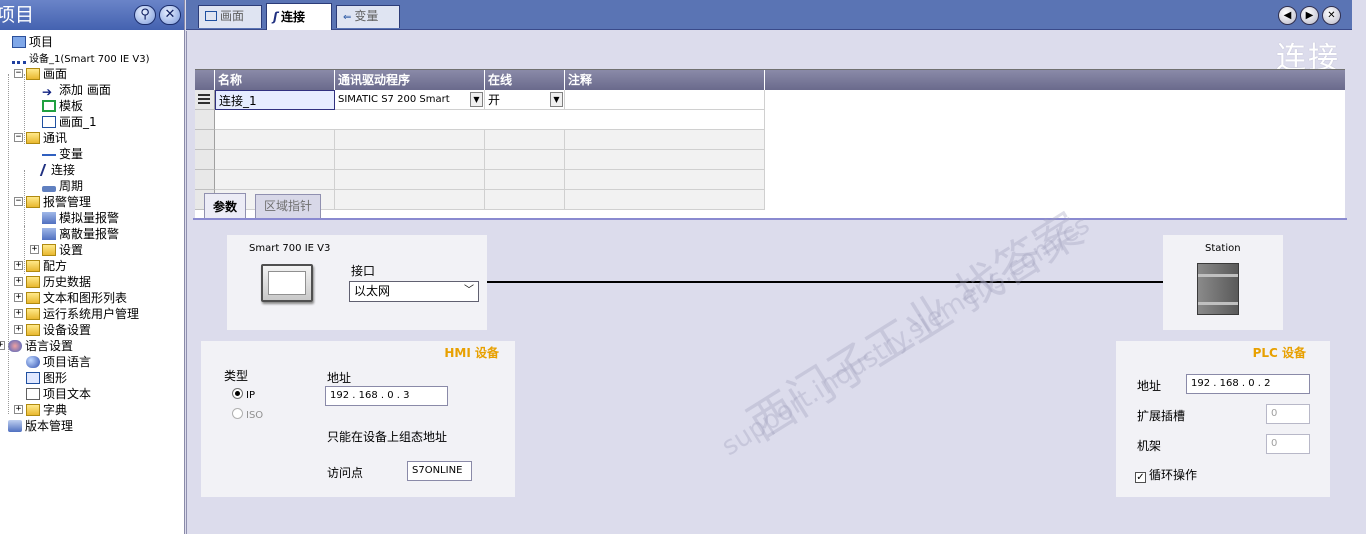  What do you see at coordinates (69, 122) in the screenshot?
I see `tree-item: 画面_1` at bounding box center [69, 122].